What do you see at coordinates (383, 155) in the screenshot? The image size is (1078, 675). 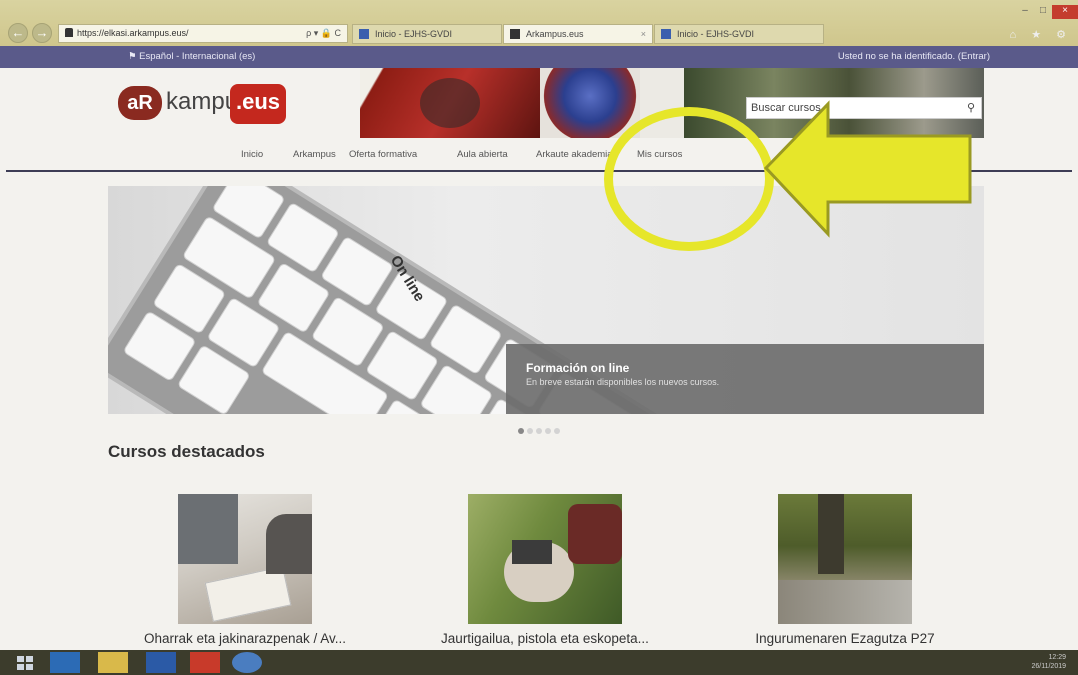 I see `nav-oferta-formativa: Oferta formativa` at bounding box center [383, 155].